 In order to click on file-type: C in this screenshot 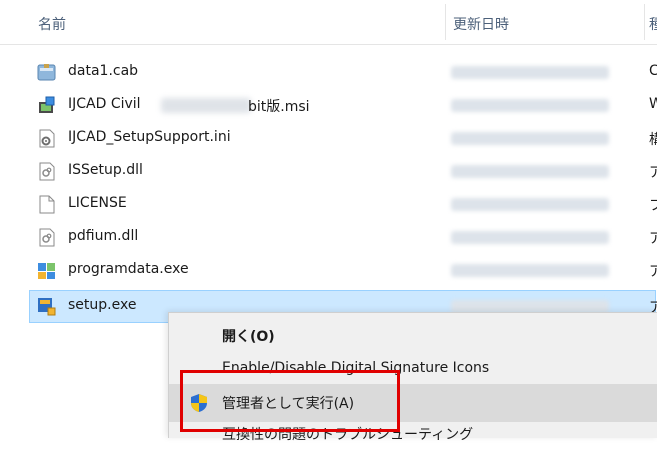, I will do `click(653, 71)`.